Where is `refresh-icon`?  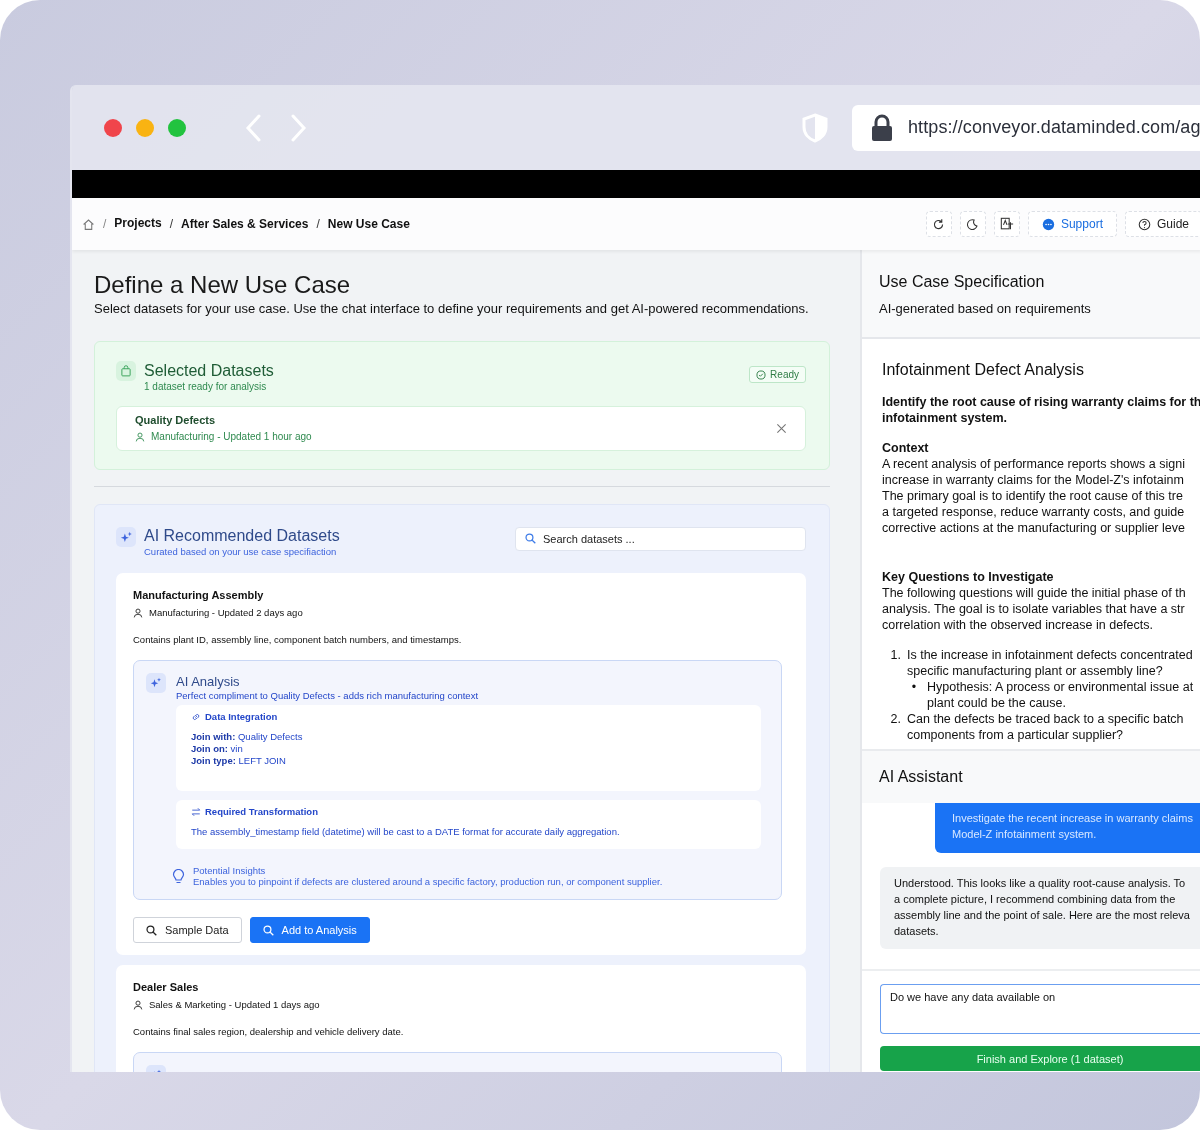 refresh-icon is located at coordinates (939, 224).